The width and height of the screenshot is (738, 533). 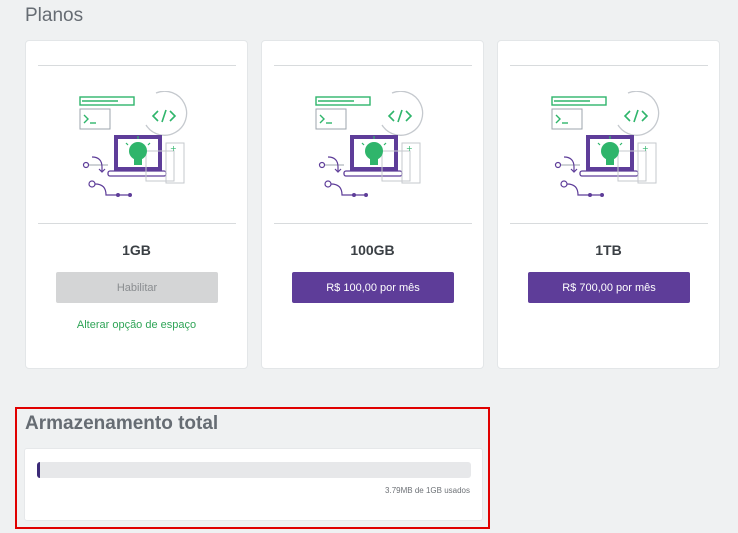 I want to click on storage-progress-bar, so click(x=254, y=470).